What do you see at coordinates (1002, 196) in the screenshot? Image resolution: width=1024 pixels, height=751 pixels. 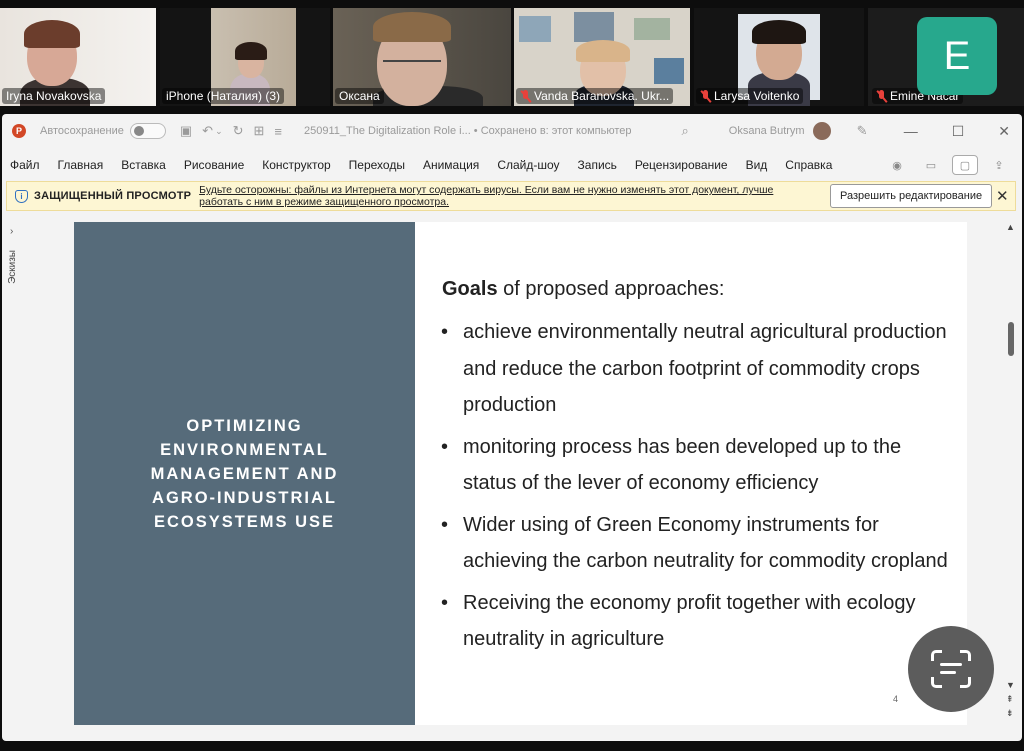 I see `close-banner-icon: ✕` at bounding box center [1002, 196].